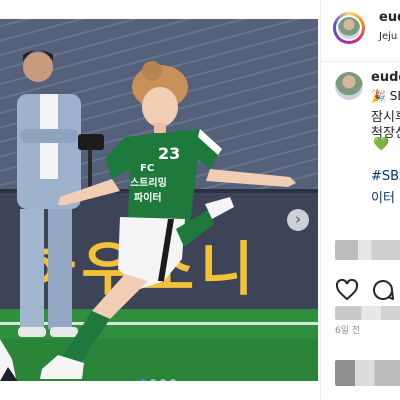 The height and width of the screenshot is (400, 400). Describe the element at coordinates (148, 182) in the screenshot. I see `jersey-text-line-2: 스트리밍` at that location.